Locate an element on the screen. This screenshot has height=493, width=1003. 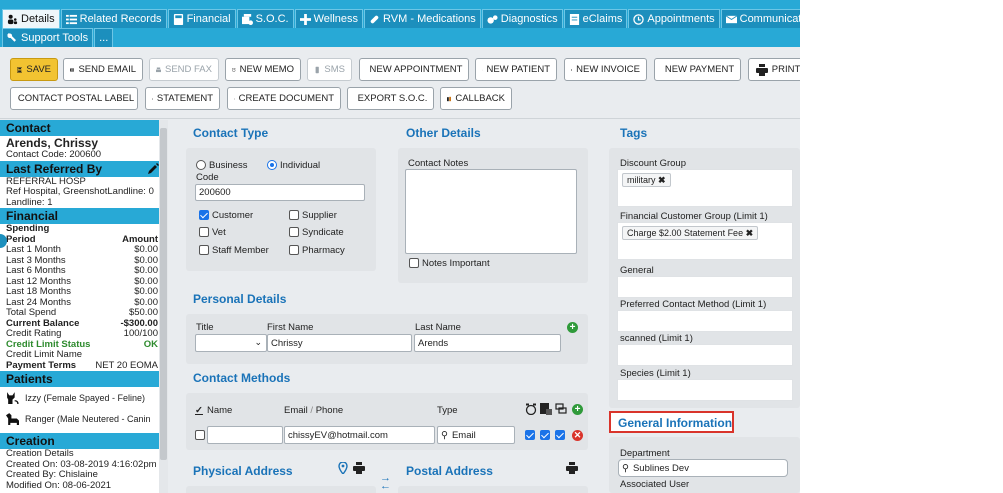
general-tags-box is located at coordinates (705, 287).